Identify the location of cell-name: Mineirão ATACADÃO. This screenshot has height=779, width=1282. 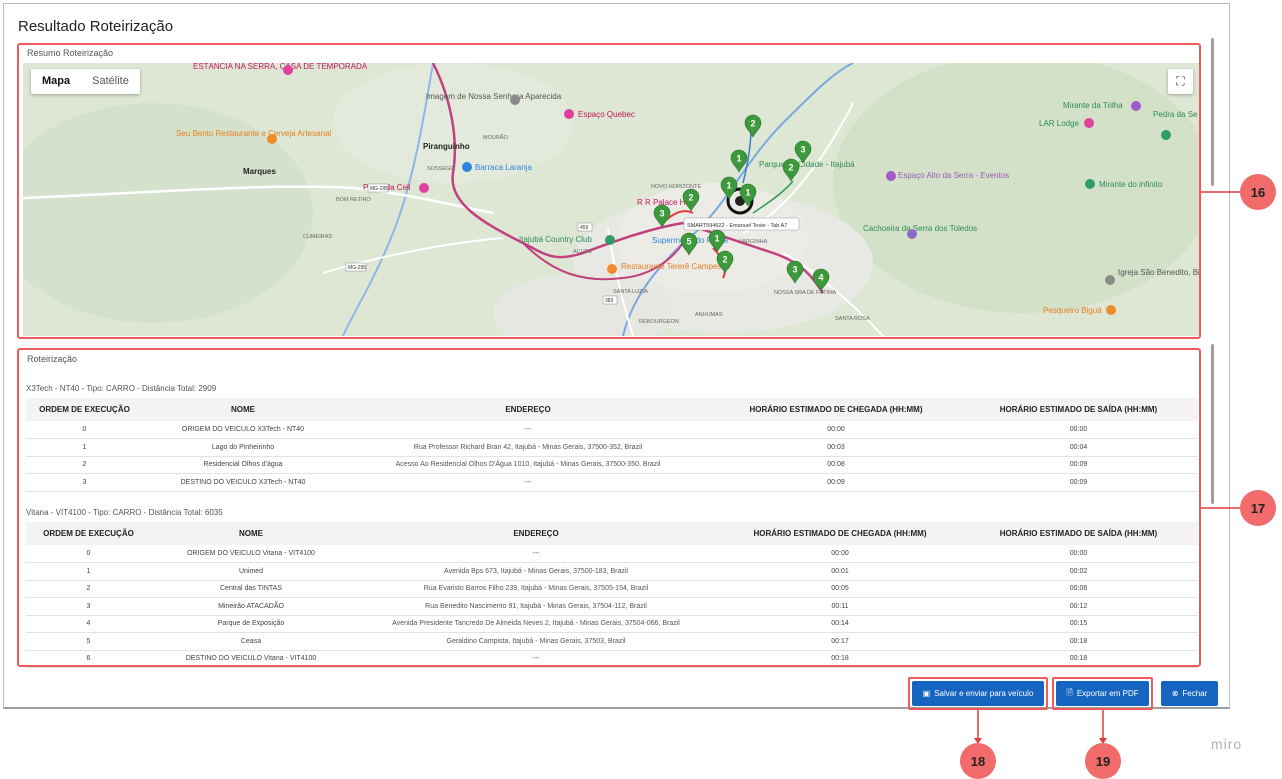
(251, 606).